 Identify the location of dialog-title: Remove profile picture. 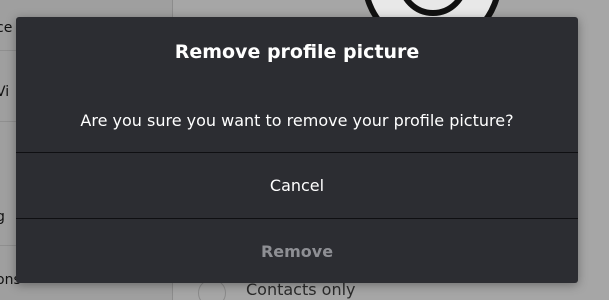
(297, 52).